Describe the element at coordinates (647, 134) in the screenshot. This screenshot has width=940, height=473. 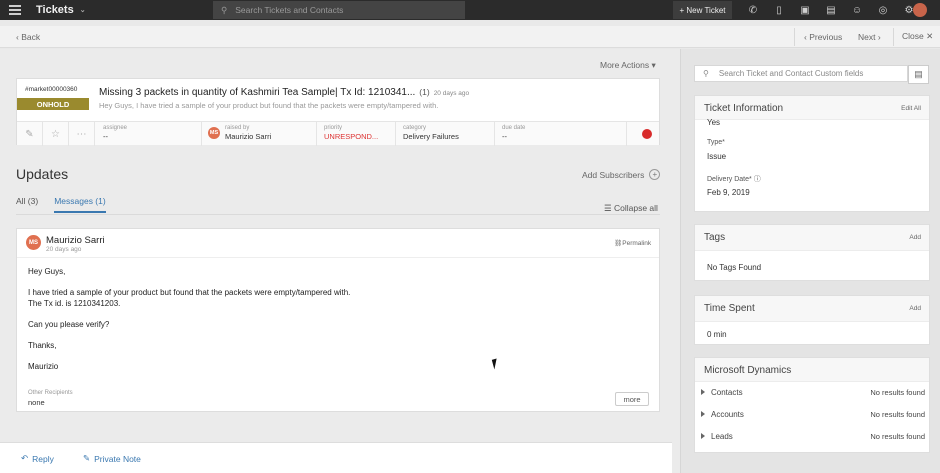
I see `sla-status-indicator` at that location.